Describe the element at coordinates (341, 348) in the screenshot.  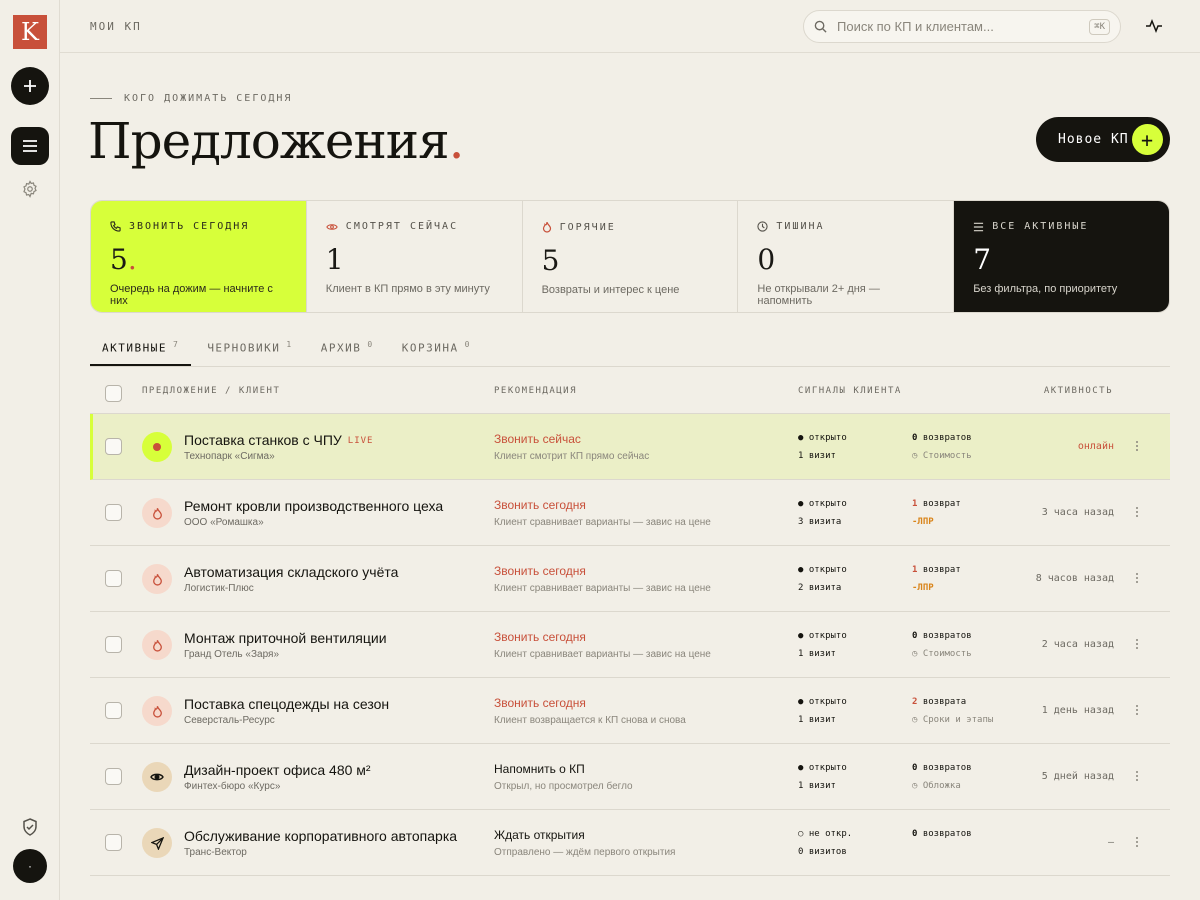
I see `tab-label: АРХИВ` at that location.